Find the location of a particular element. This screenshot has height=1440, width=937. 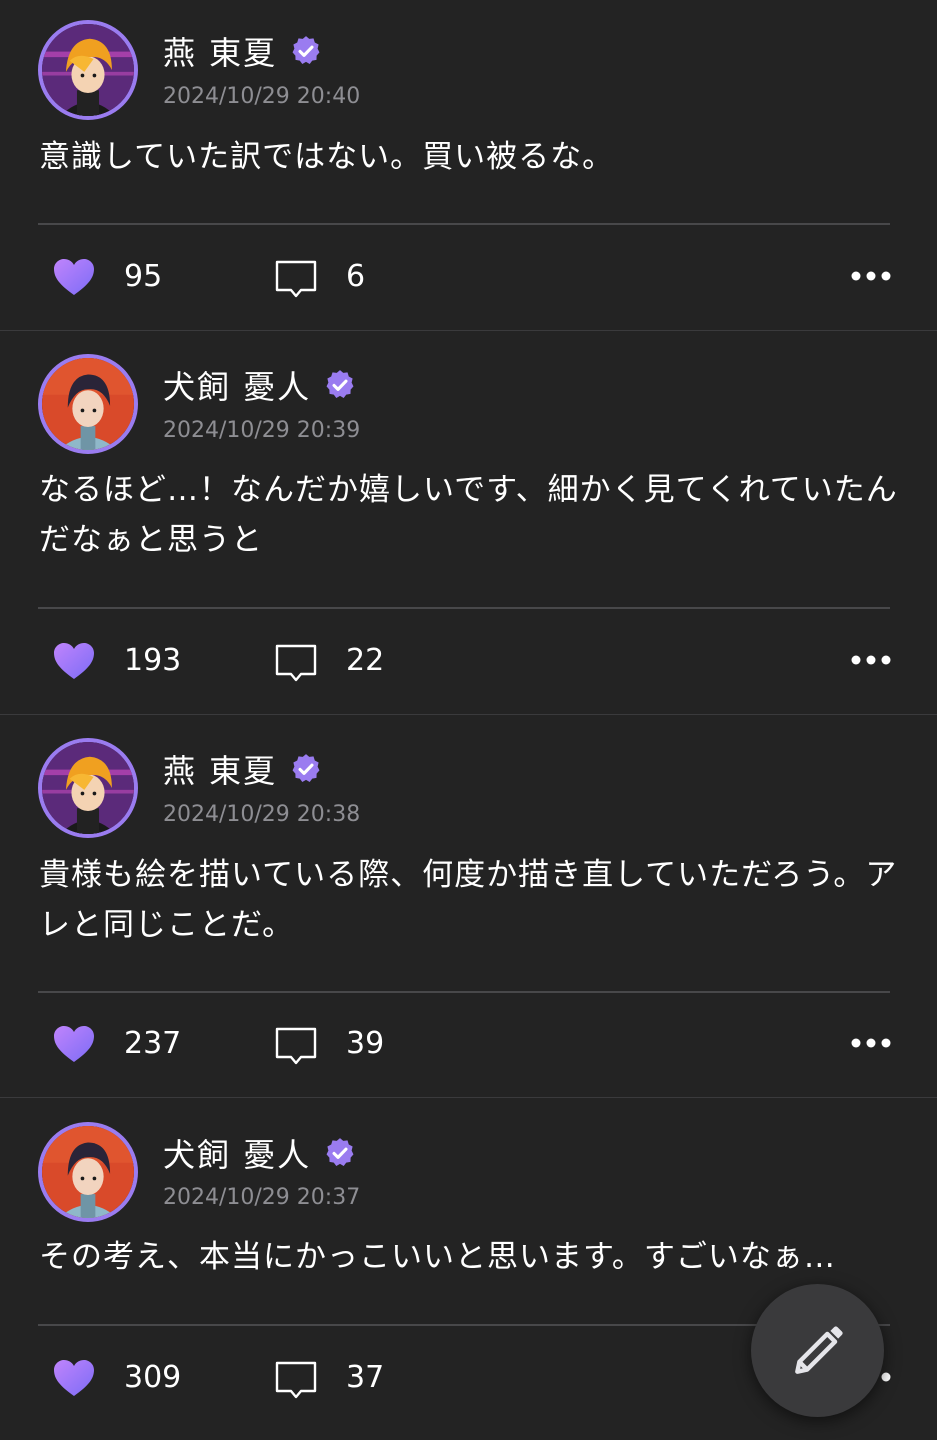

pencil-icon is located at coordinates (818, 1349).